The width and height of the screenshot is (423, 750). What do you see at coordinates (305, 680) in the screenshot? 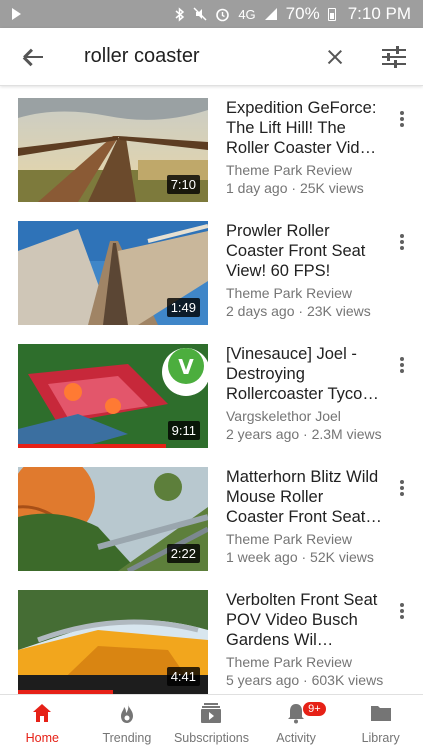
I see `video-stats: 5 years ago · 603K views` at bounding box center [305, 680].